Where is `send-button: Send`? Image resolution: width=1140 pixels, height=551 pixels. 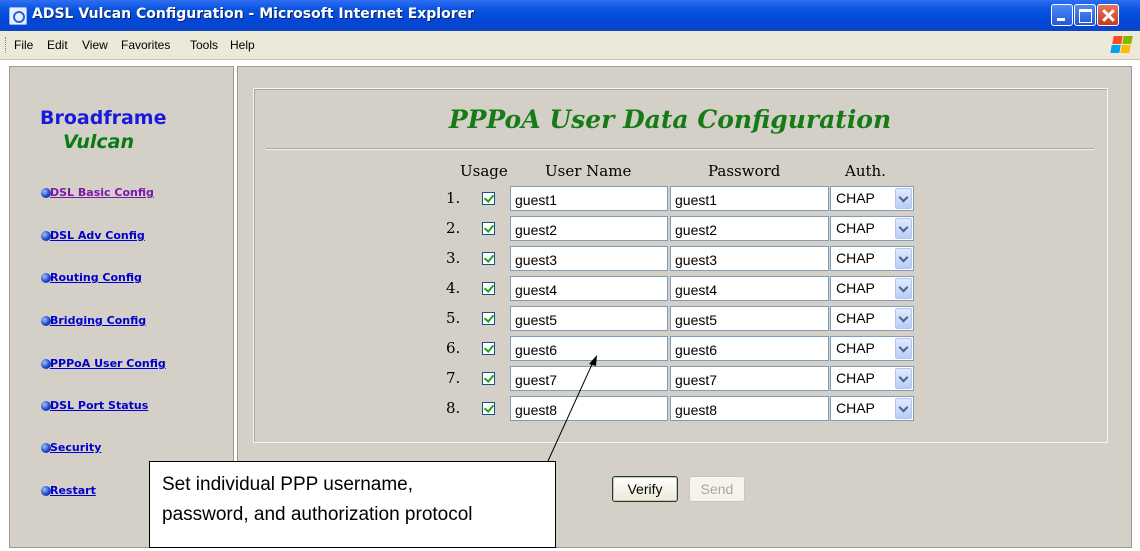
send-button: Send is located at coordinates (717, 489).